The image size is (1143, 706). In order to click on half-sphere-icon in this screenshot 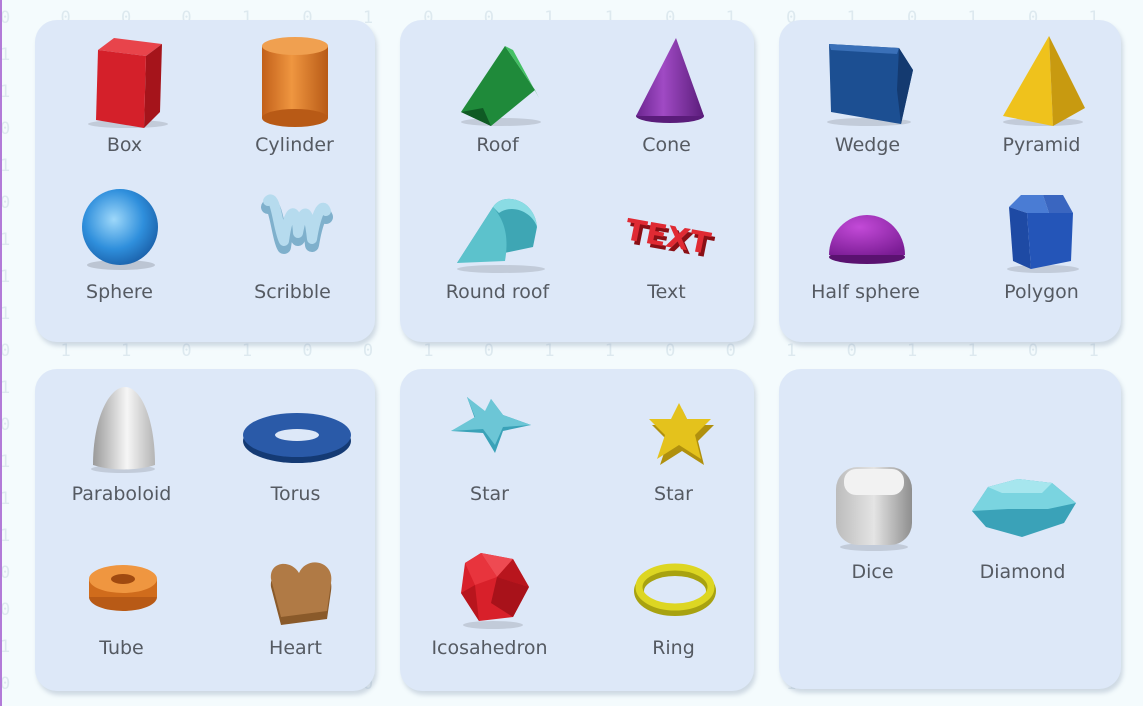, I will do `click(866, 239)`.